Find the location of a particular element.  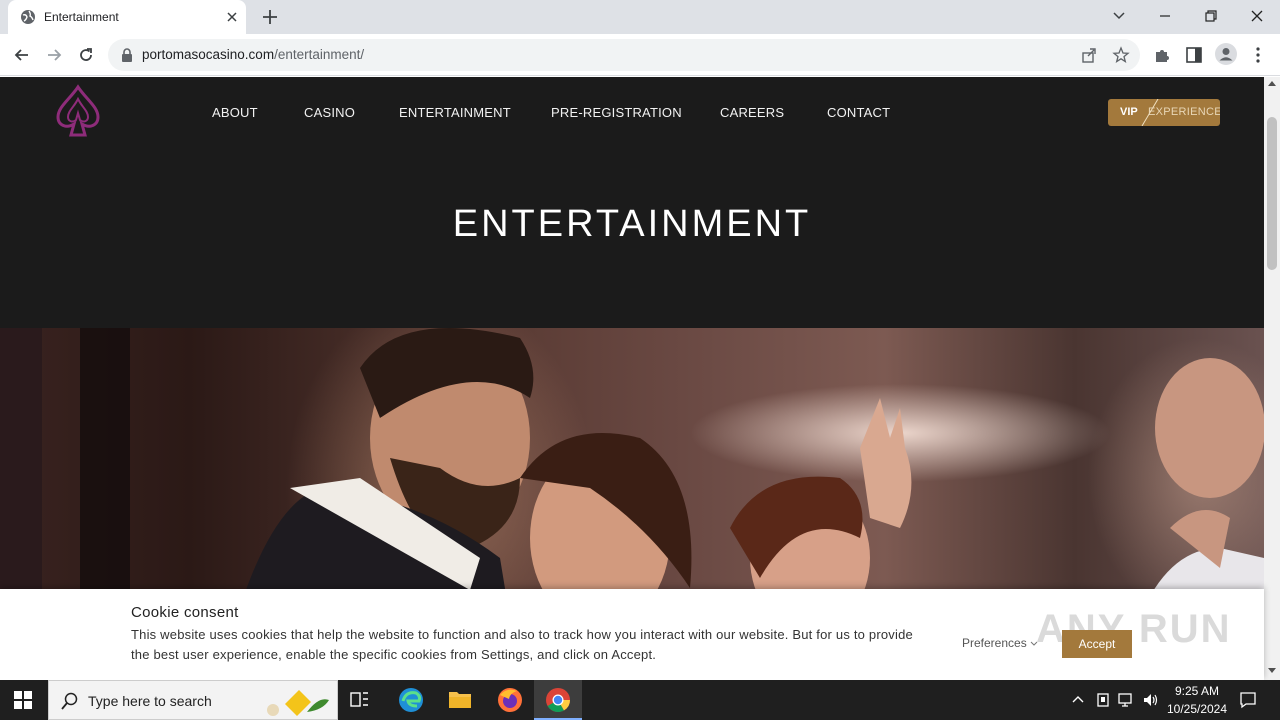

close-window-icon is located at coordinates (1257, 16).